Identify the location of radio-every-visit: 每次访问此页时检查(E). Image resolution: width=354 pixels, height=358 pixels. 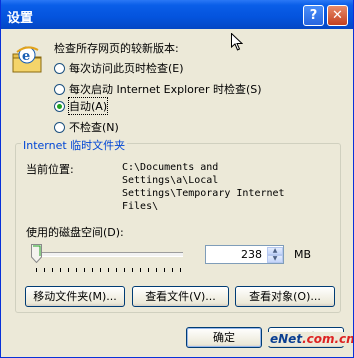
(119, 68).